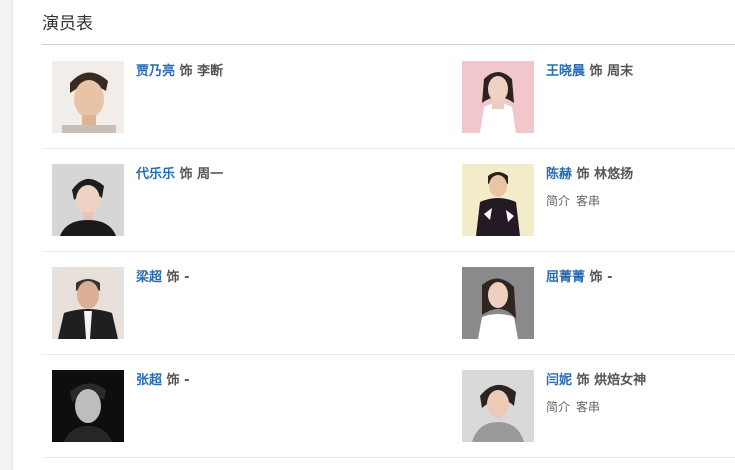  Describe the element at coordinates (559, 174) in the screenshot. I see `actor-name-link: 陈赫` at that location.